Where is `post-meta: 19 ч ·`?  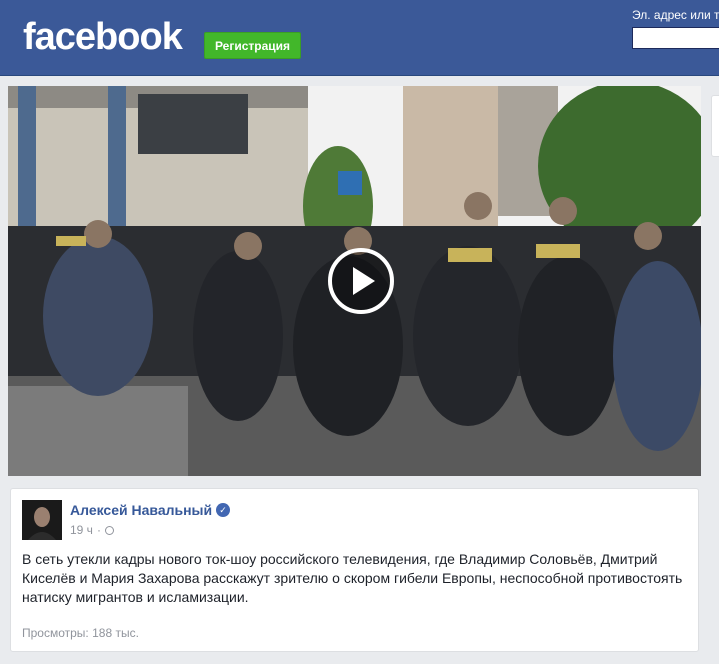 post-meta: 19 ч · is located at coordinates (92, 530).